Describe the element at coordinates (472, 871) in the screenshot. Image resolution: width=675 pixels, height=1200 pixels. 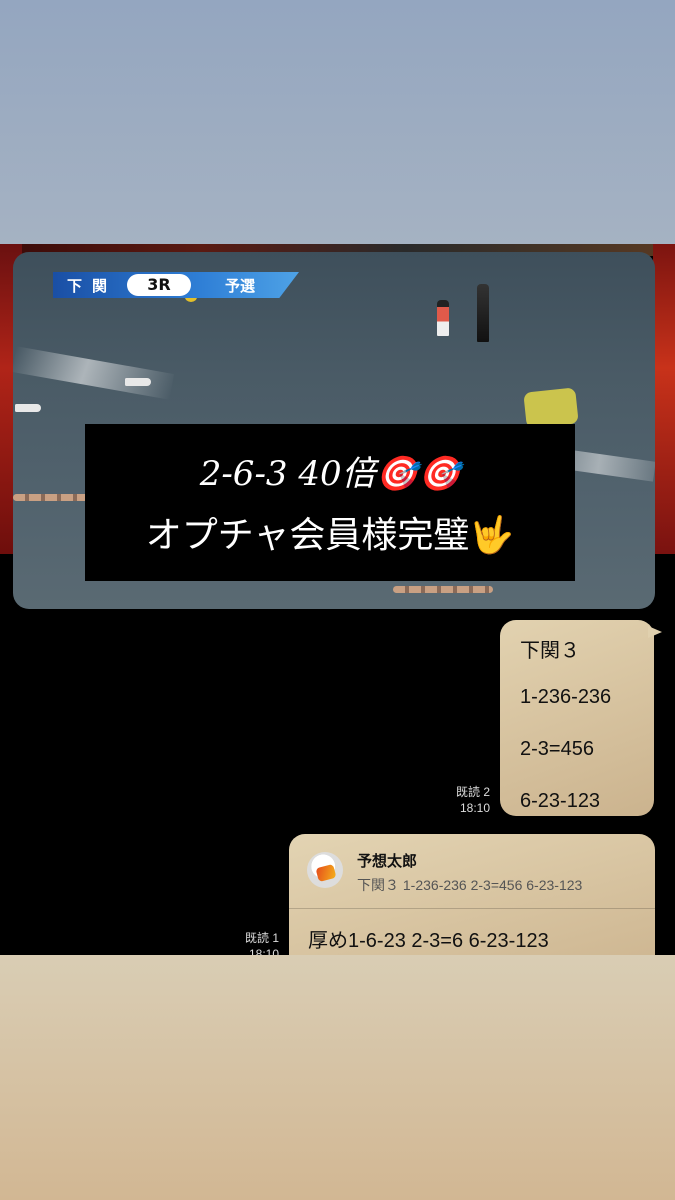
I see `quoted-message: 予想太郎 下関３ 1-236-236 2-3=456 6-23-123` at that location.